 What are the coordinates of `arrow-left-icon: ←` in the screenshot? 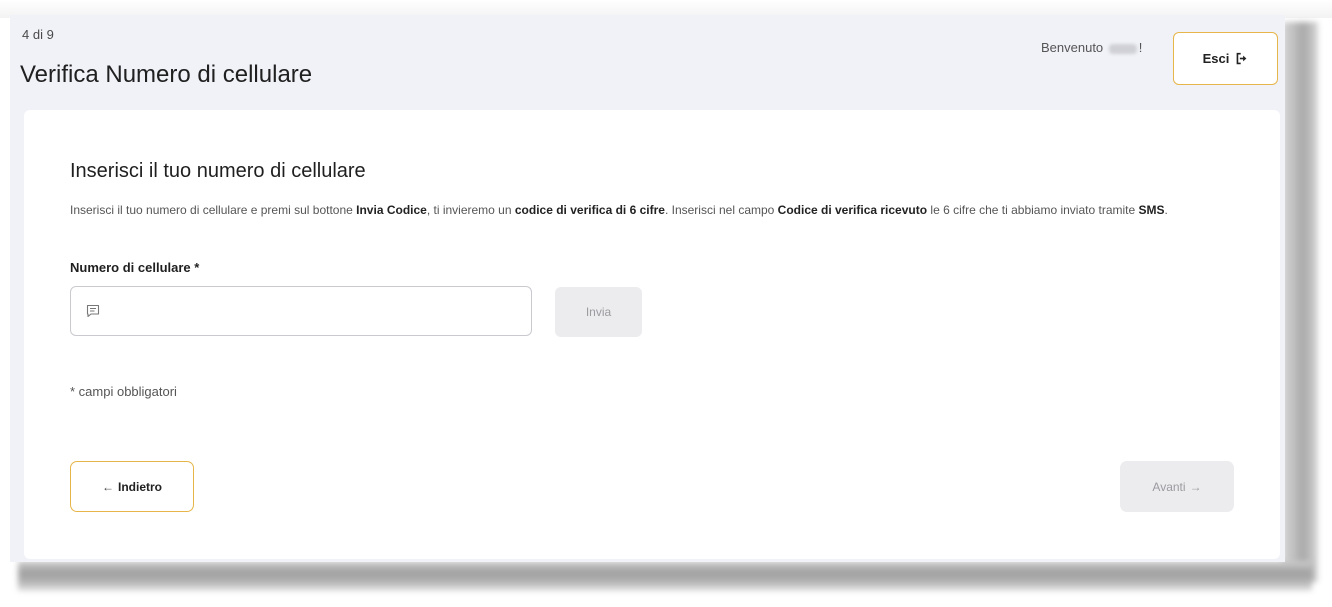 It's located at (108, 486).